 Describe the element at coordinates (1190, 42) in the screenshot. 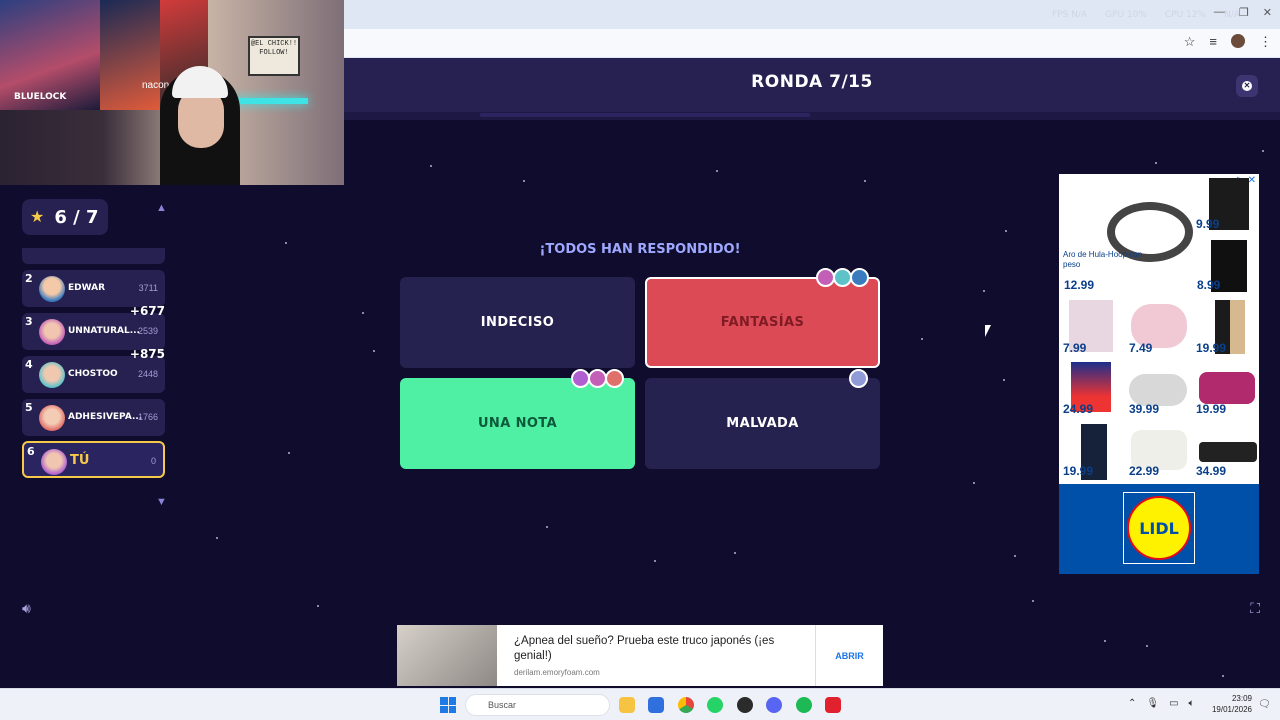

I see `star-icon: ☆` at that location.